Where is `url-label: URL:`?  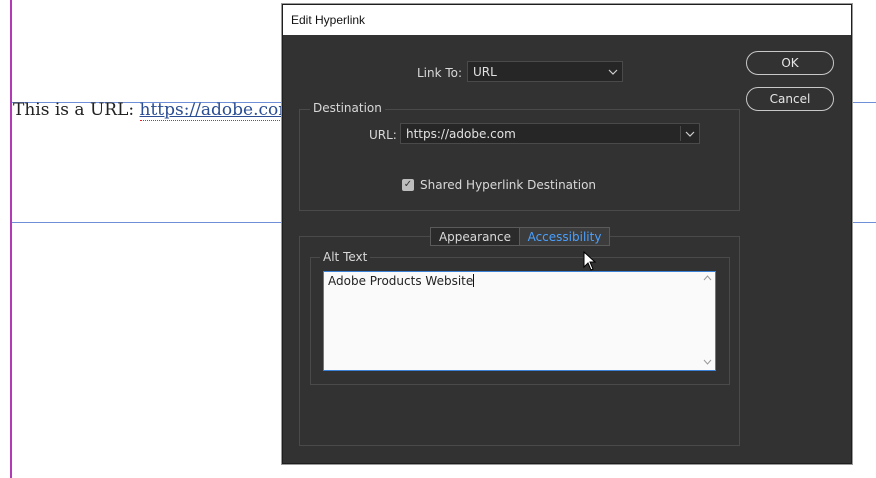
url-label: URL: is located at coordinates (383, 135).